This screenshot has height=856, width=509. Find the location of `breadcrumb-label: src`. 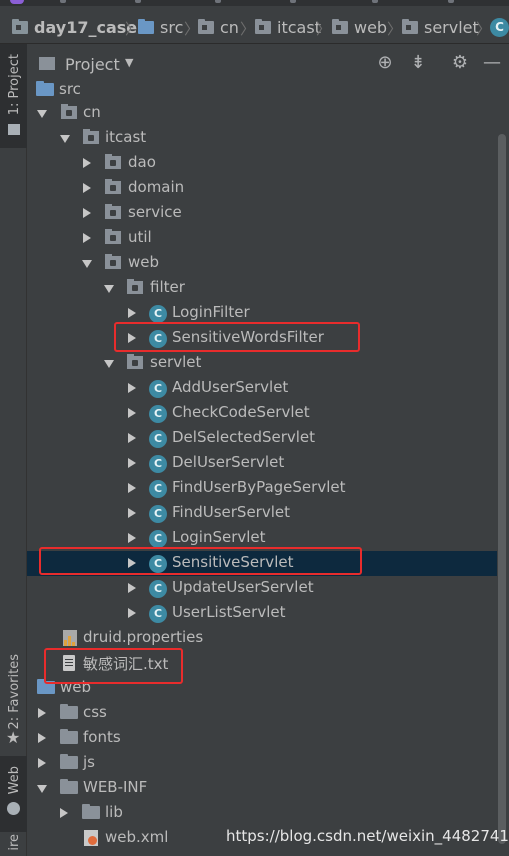

breadcrumb-label: src is located at coordinates (172, 27).